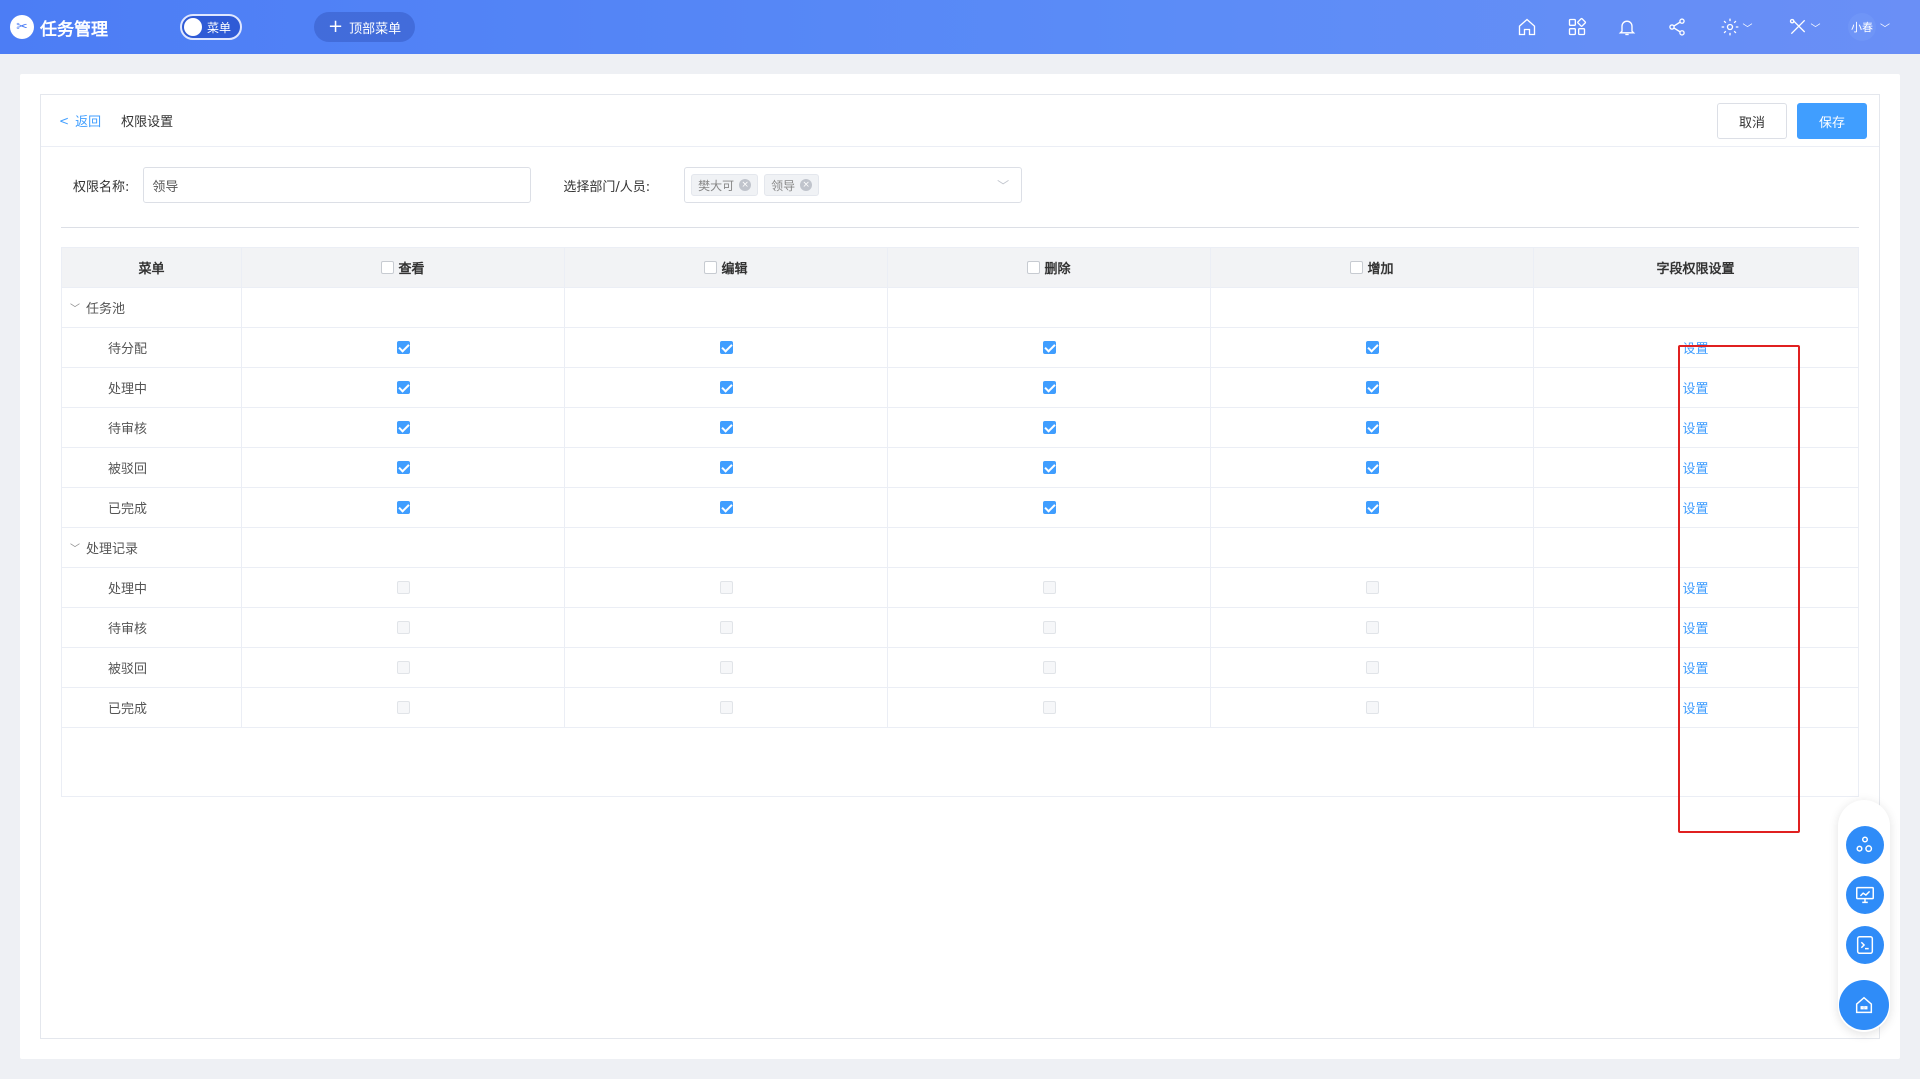  Describe the element at coordinates (1869, 27) in the screenshot. I see `user-menu: 小春 ﹀` at that location.